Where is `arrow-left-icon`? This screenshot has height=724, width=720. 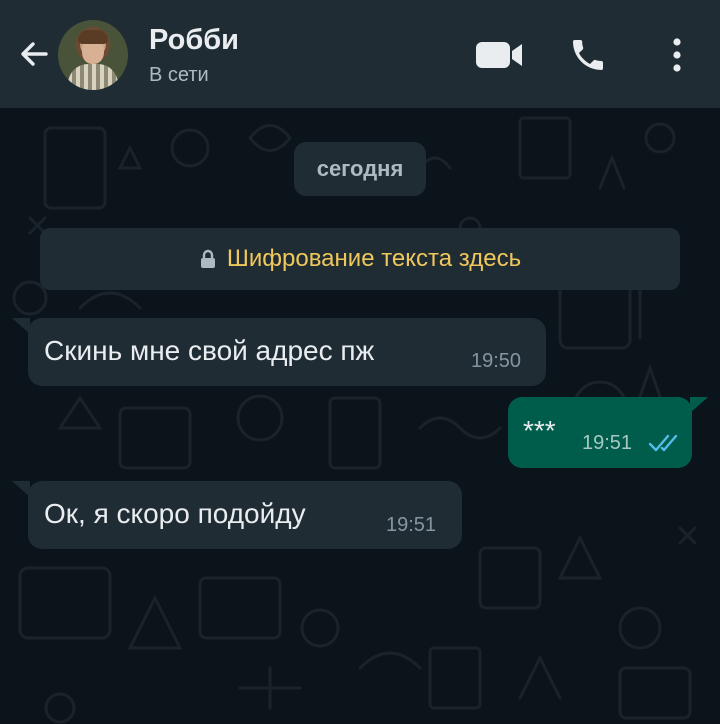
arrow-left-icon is located at coordinates (34, 54).